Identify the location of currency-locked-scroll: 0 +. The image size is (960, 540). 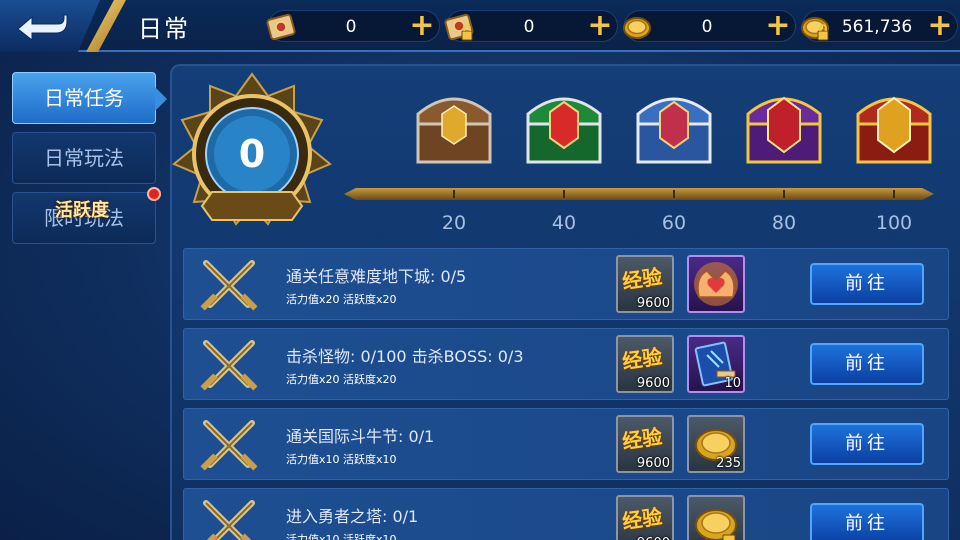
(531, 26).